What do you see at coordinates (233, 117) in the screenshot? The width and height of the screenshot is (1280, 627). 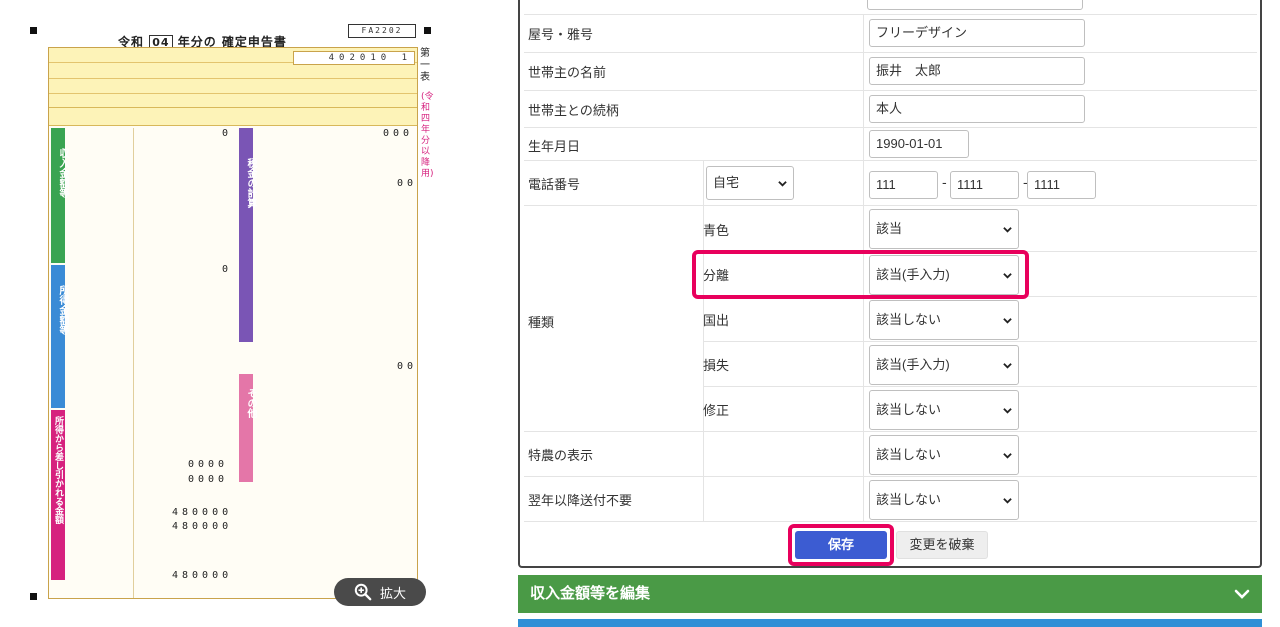 I see `form-band` at bounding box center [233, 117].